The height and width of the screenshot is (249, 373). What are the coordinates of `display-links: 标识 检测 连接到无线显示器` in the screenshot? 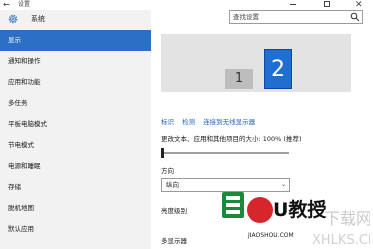 It's located at (211, 122).